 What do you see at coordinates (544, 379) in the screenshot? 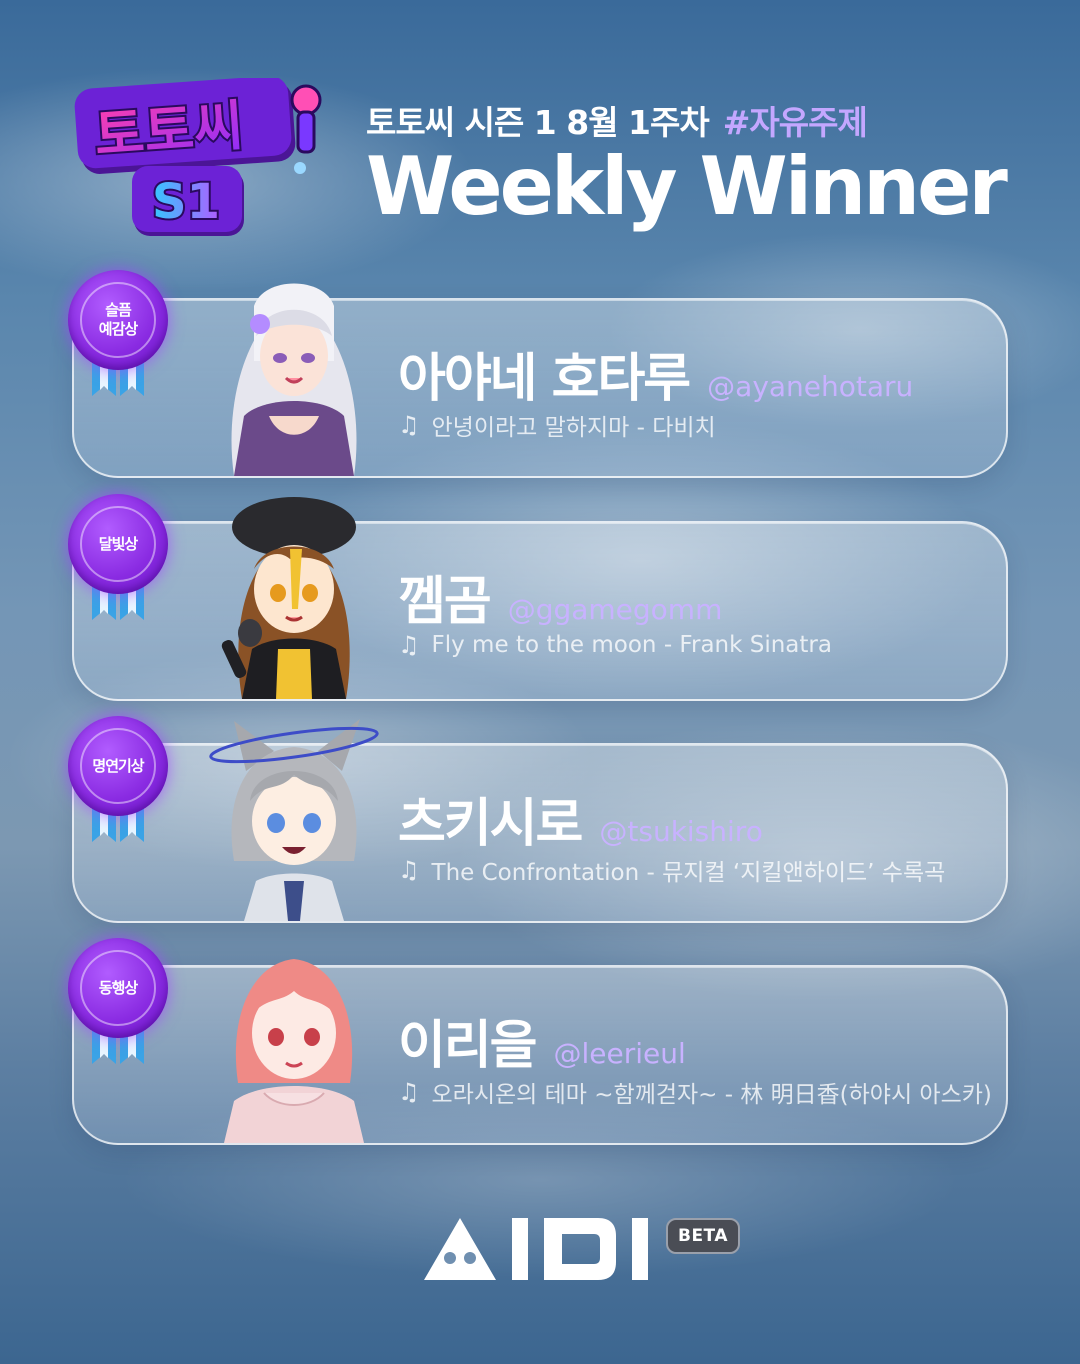
I see `winner-name: 아야네 호타루` at bounding box center [544, 379].